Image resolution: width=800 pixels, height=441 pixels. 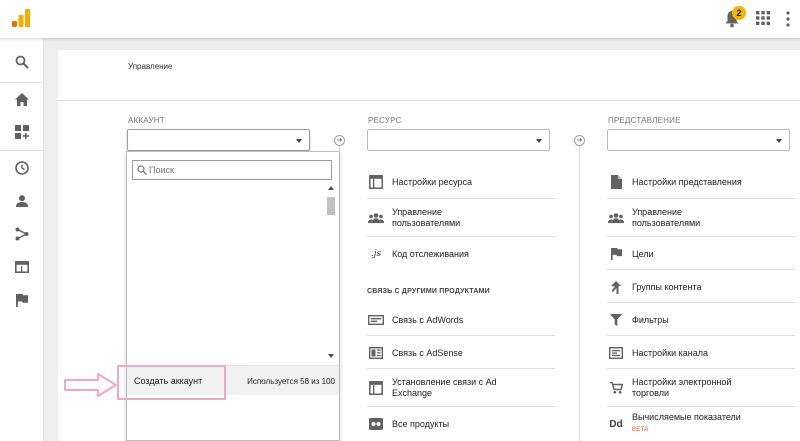 I want to click on annotation-highlight-box, so click(x=171, y=382).